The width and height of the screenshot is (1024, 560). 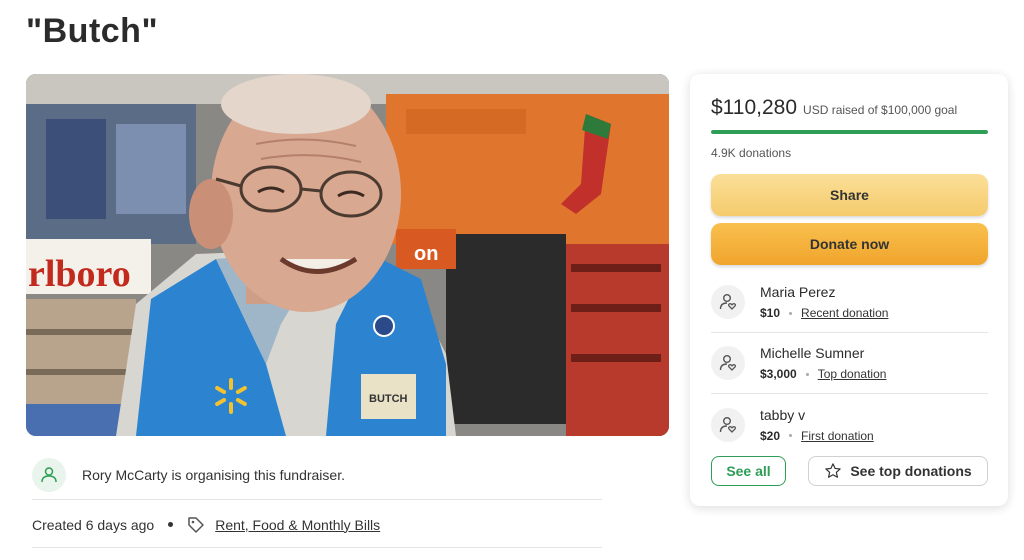 What do you see at coordinates (93, 524) in the screenshot?
I see `created-date: Created 6 days ago` at bounding box center [93, 524].